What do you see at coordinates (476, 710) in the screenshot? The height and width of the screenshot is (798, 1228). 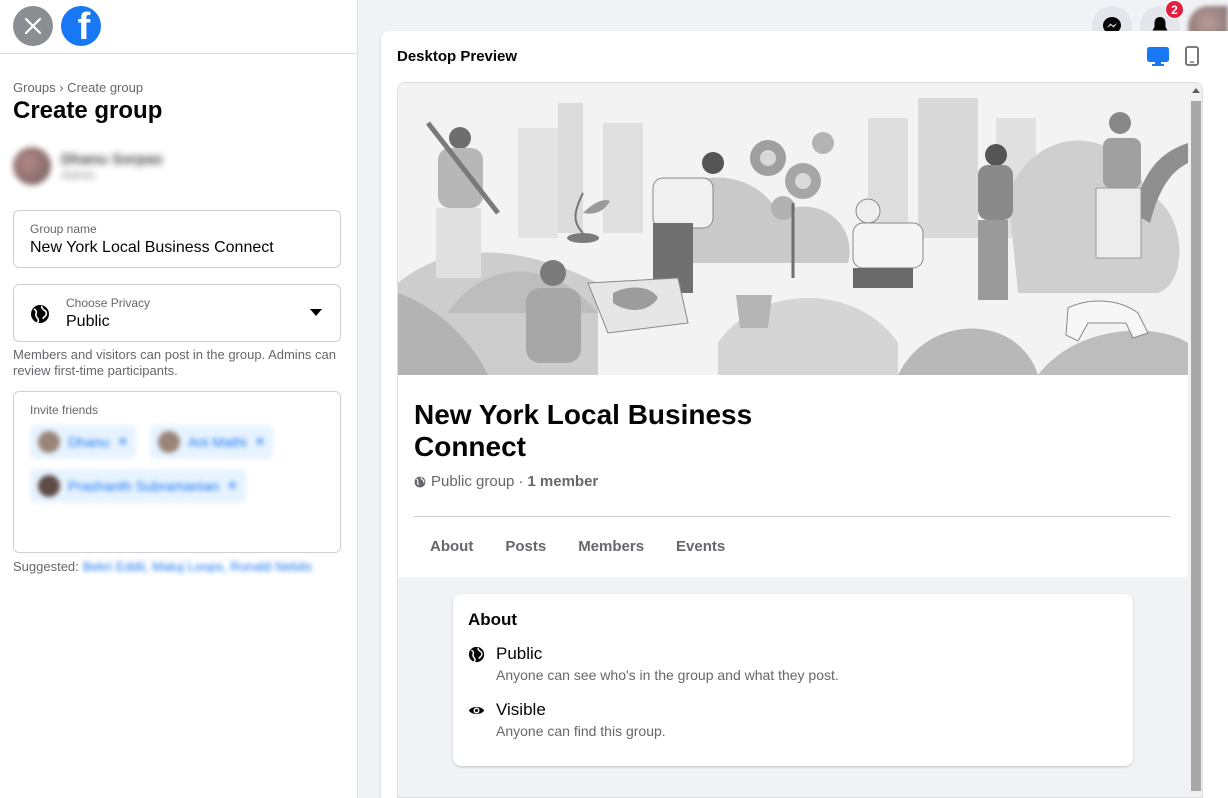 I see `eye-icon` at bounding box center [476, 710].